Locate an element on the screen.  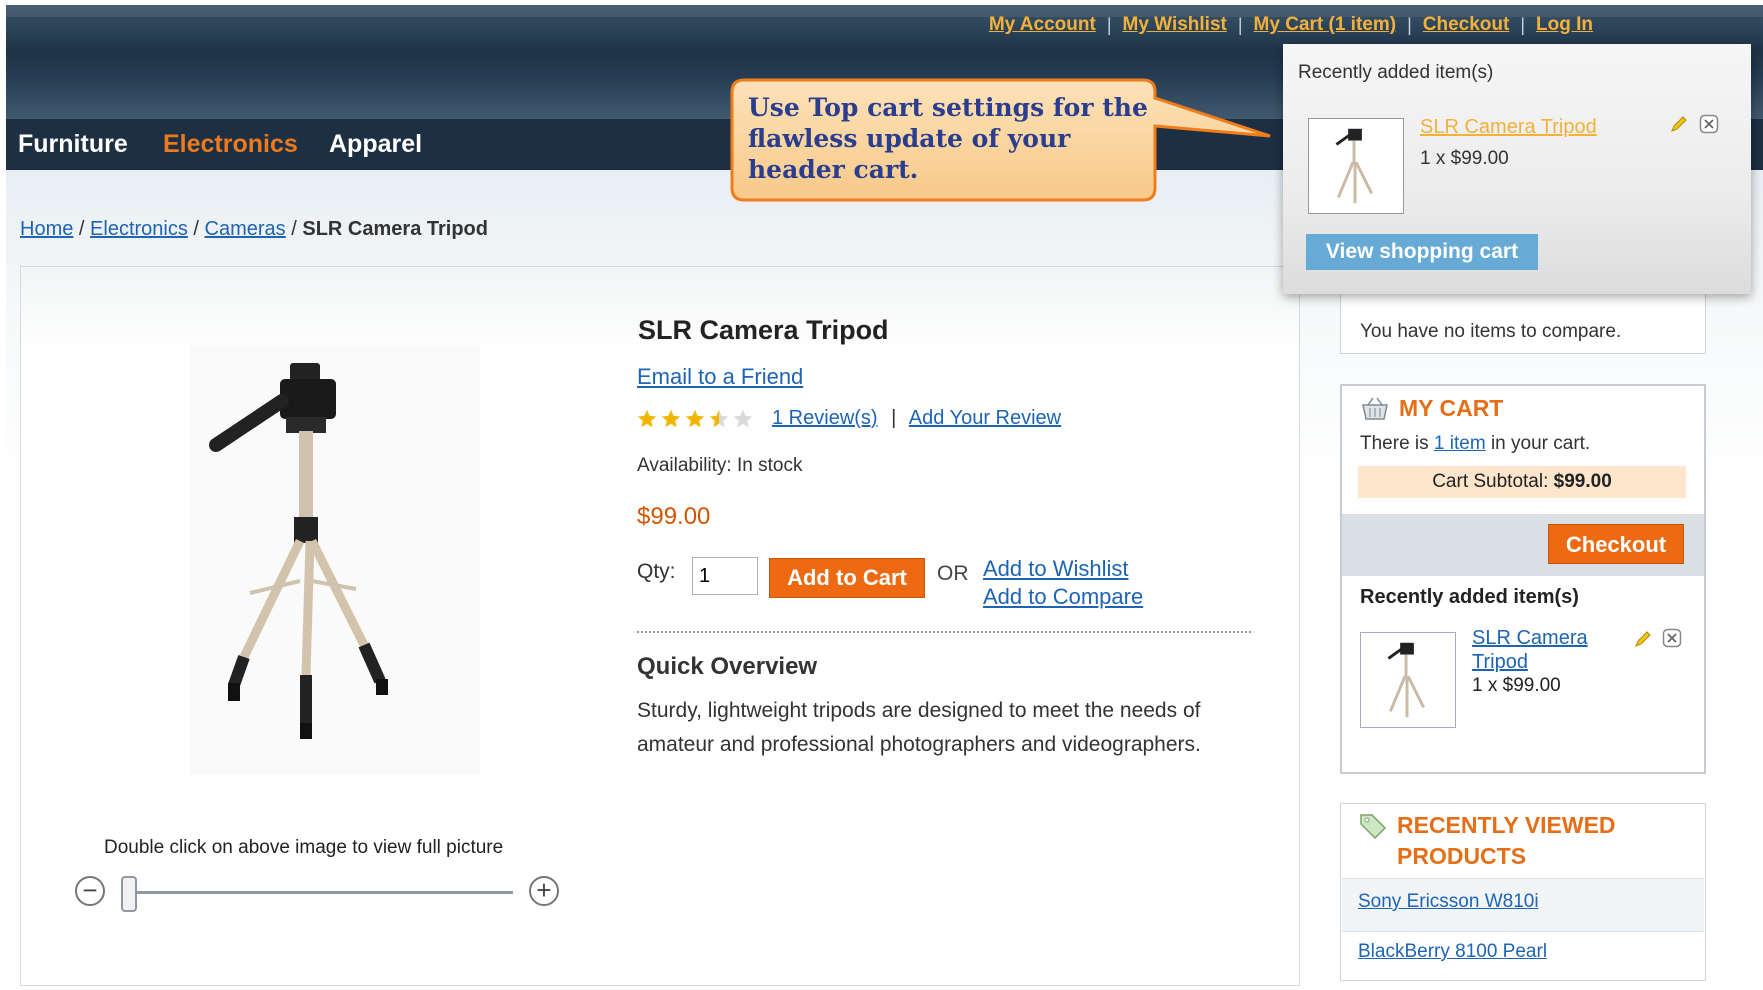
add-to-cart-button: Add to Cart is located at coordinates (847, 578).